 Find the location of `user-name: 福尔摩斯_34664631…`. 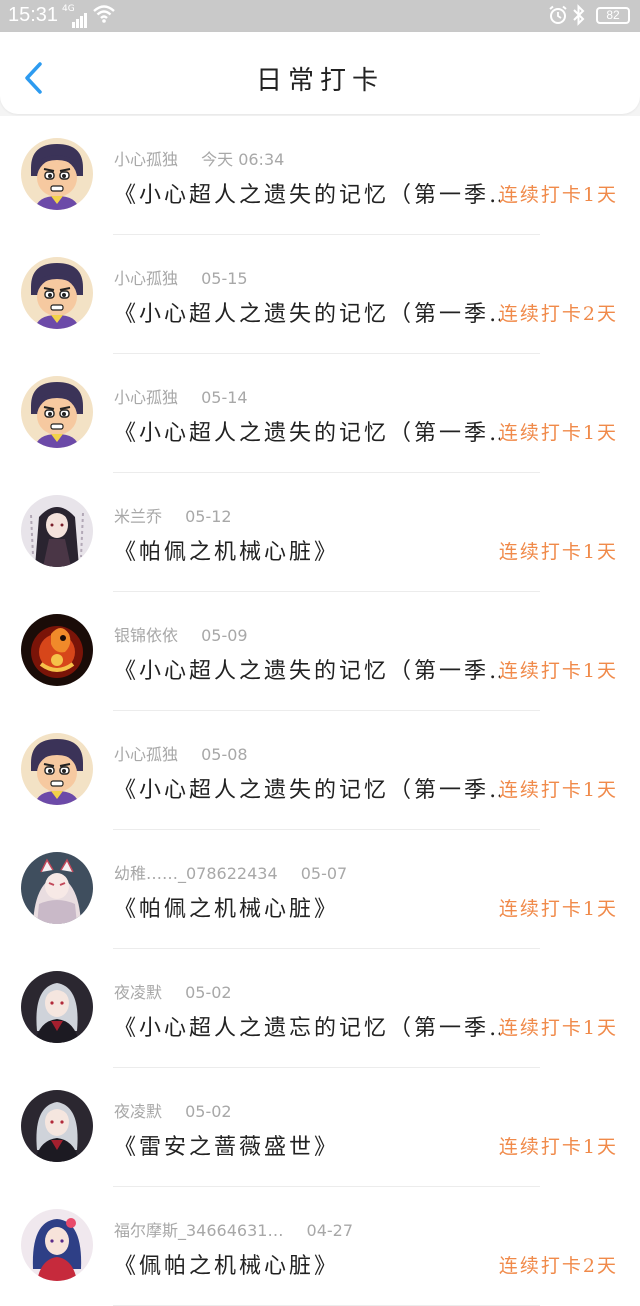

user-name: 福尔摩斯_34664631… is located at coordinates (198, 1229).